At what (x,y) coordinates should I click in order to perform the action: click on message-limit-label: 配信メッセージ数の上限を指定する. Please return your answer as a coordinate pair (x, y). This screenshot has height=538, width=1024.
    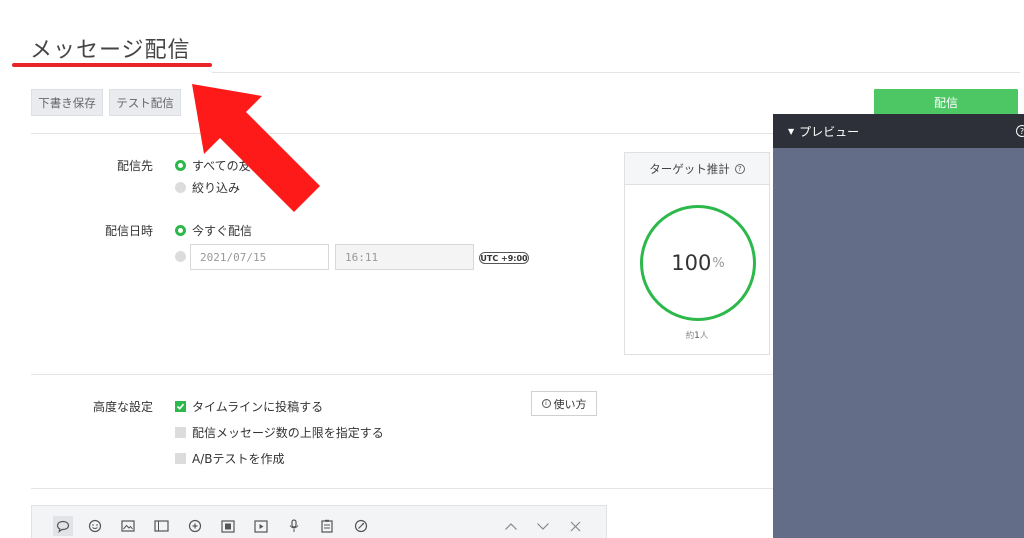
    Looking at the image, I should click on (288, 433).